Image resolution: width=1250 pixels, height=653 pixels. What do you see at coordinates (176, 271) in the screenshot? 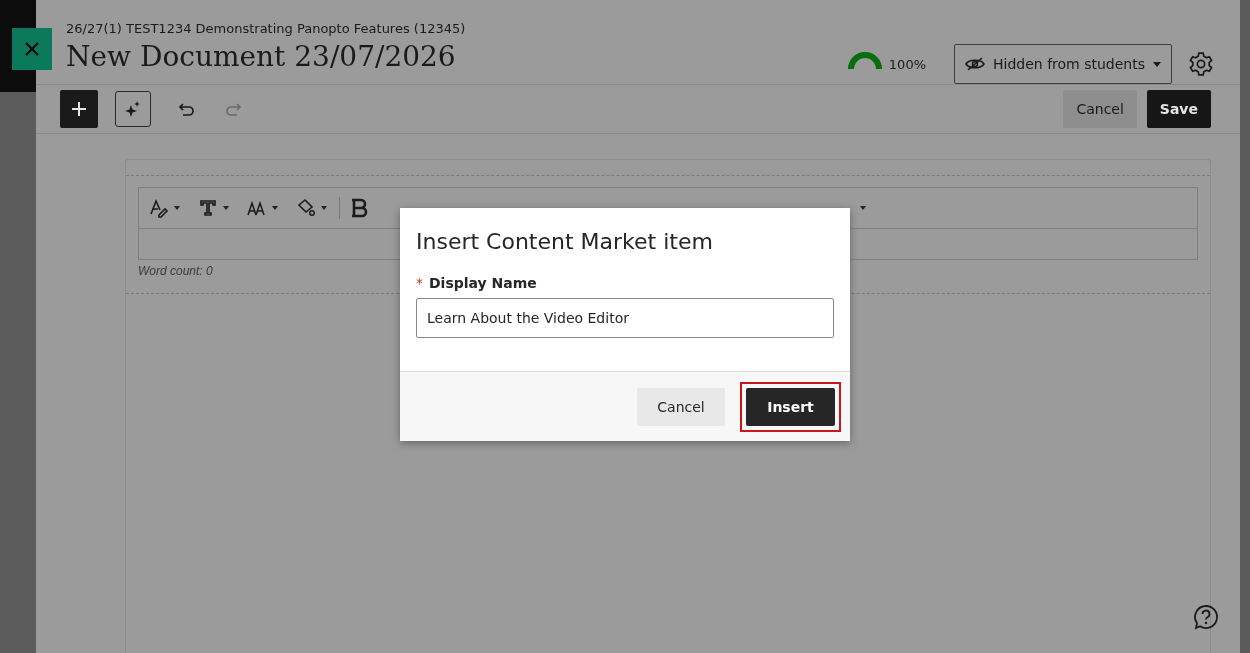
I see `word-count: Word count: 0` at bounding box center [176, 271].